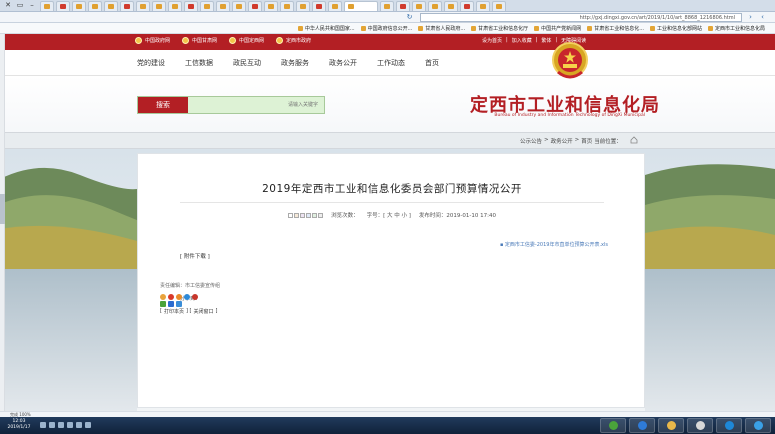  Describe the element at coordinates (531, 141) in the screenshot. I see `breadcrumb-item: 公示公告` at that location.